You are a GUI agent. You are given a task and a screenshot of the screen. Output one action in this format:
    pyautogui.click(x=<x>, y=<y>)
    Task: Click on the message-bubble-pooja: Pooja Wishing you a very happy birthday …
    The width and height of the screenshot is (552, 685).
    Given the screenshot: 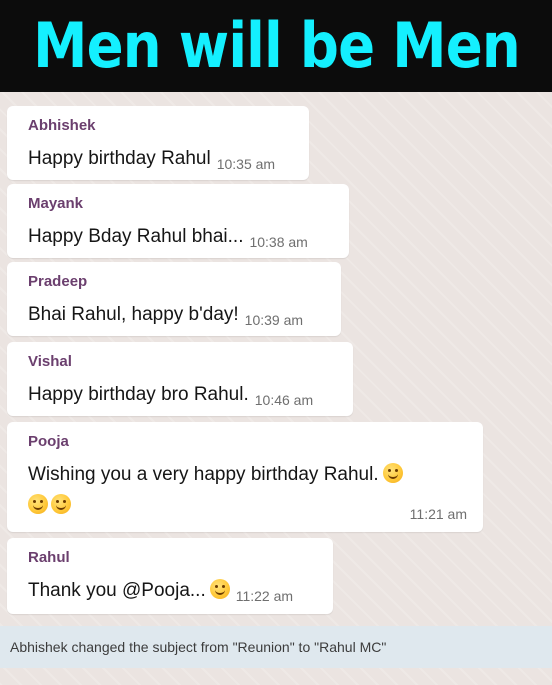 What is the action you would take?
    pyautogui.click(x=245, y=477)
    